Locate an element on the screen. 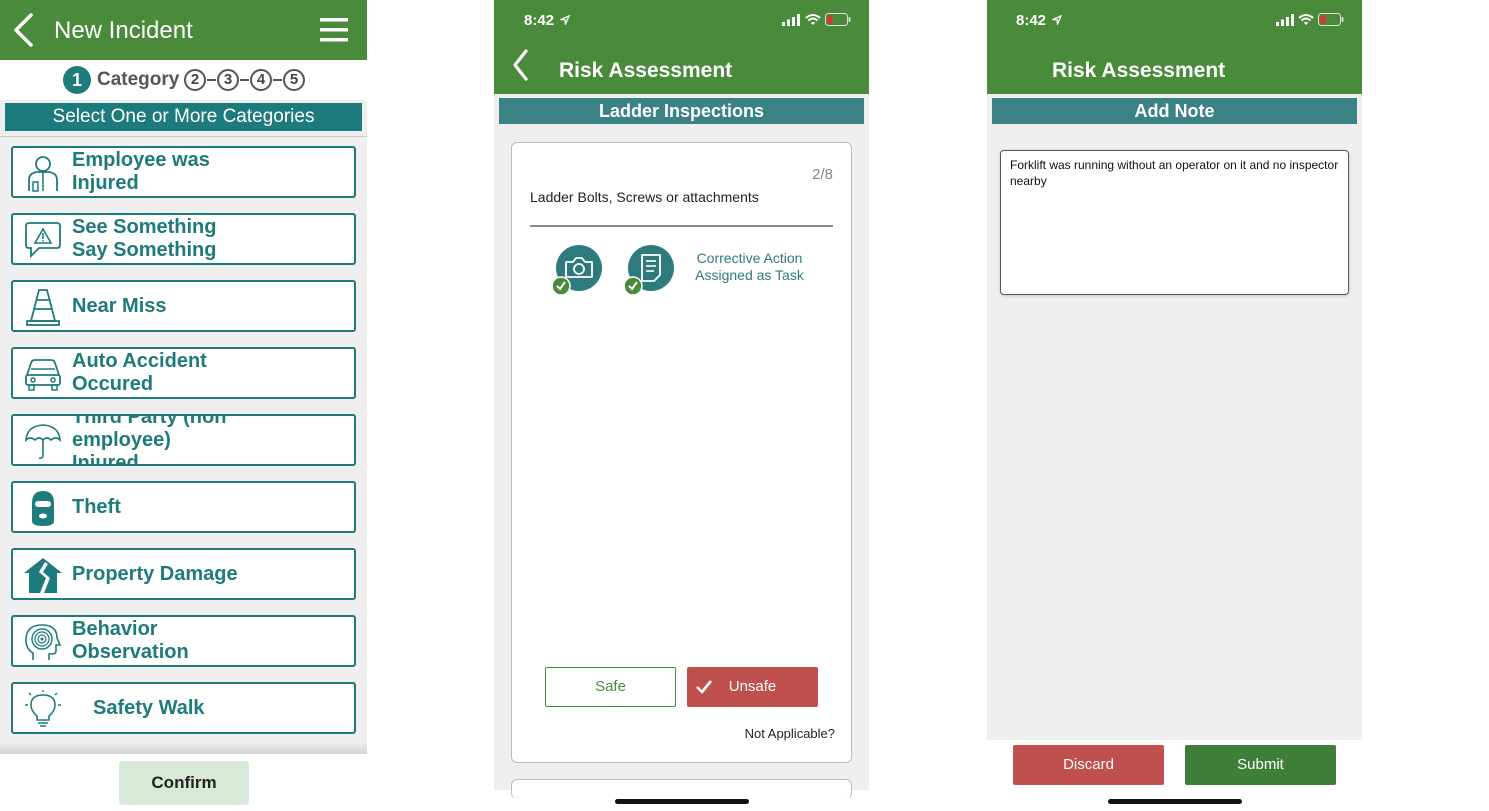  checkmark-icon is located at coordinates (704, 687).